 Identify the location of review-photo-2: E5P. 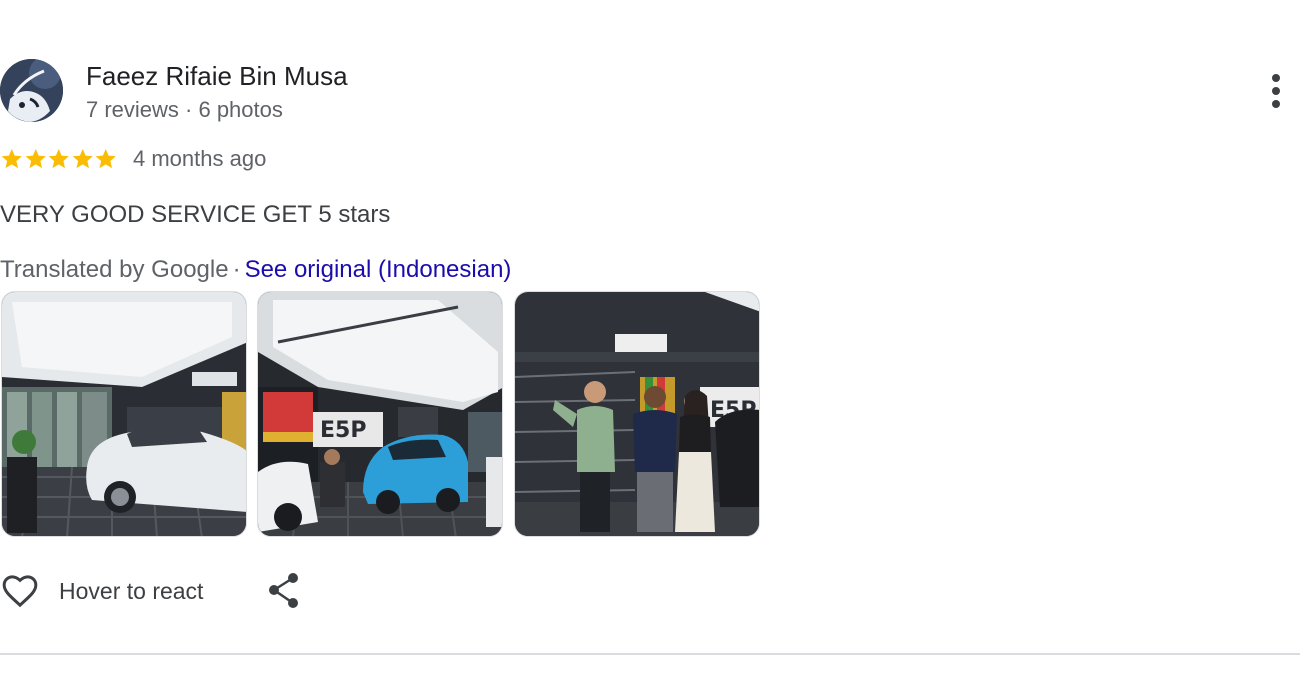
(380, 414).